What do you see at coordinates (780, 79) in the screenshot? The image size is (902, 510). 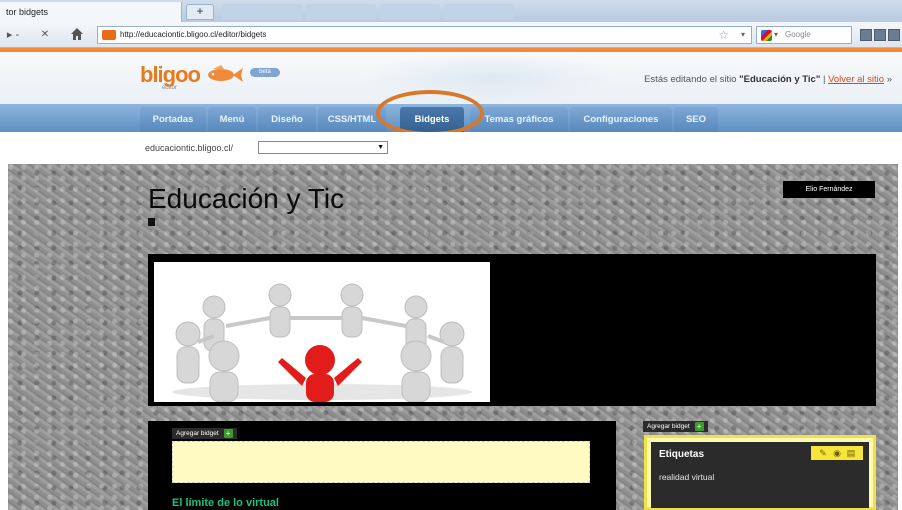 I see `editing-site-name: "Educación y Tic"` at bounding box center [780, 79].